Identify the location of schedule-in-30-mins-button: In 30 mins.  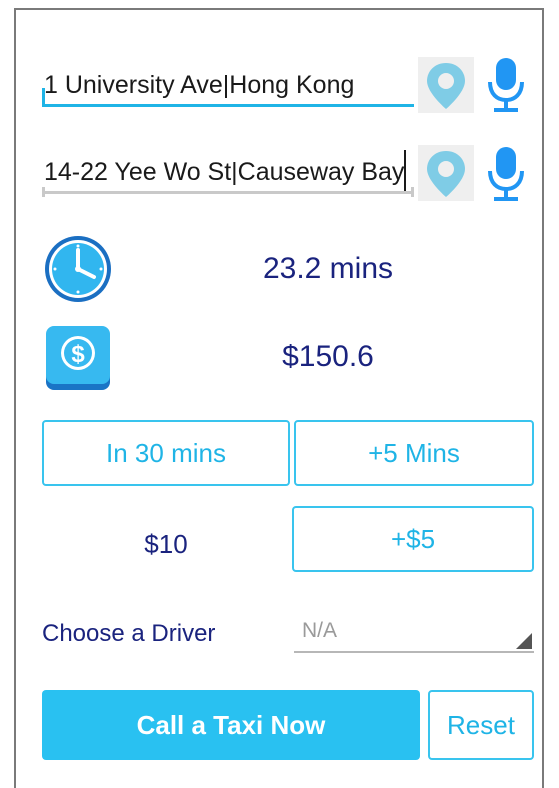
(166, 453).